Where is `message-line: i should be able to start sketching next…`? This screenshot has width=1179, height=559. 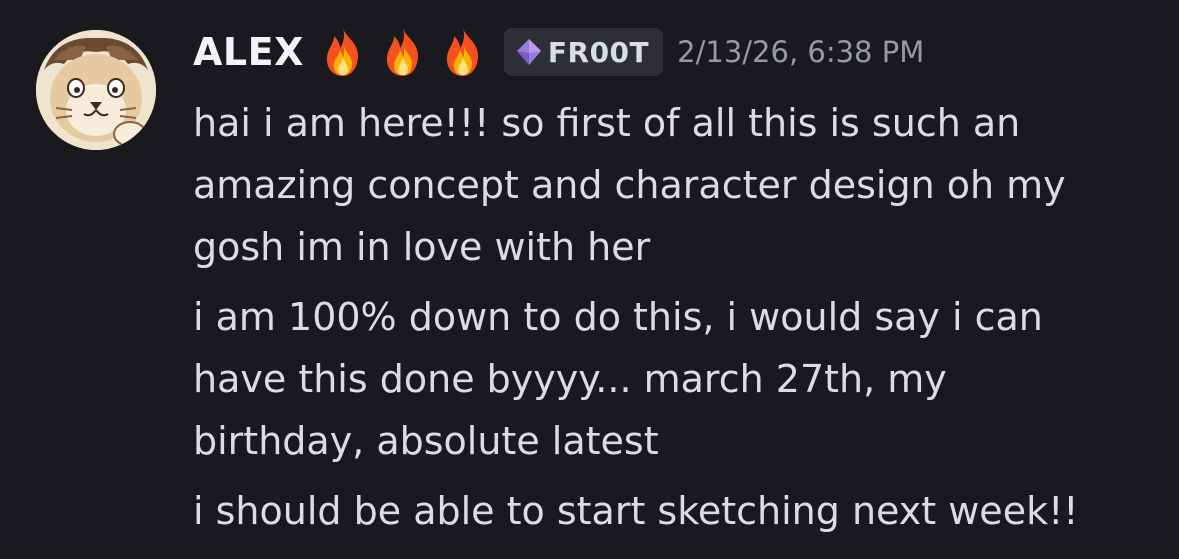 message-line: i should be able to start sketching next… is located at coordinates (636, 511).